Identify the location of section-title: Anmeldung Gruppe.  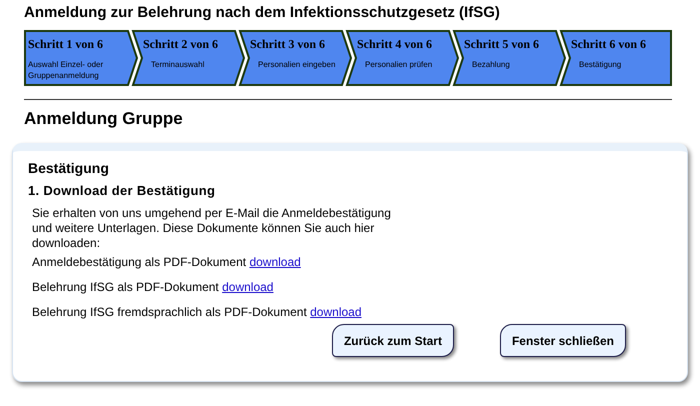
(103, 119).